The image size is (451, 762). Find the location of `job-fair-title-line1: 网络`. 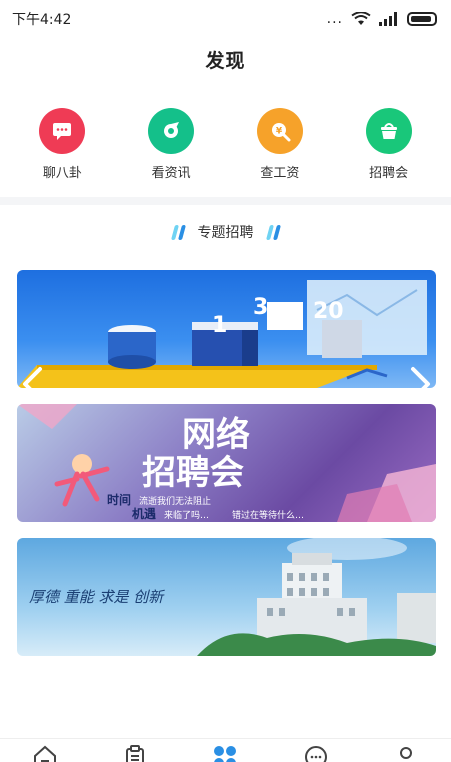

job-fair-title-line1: 网络 is located at coordinates (216, 435).